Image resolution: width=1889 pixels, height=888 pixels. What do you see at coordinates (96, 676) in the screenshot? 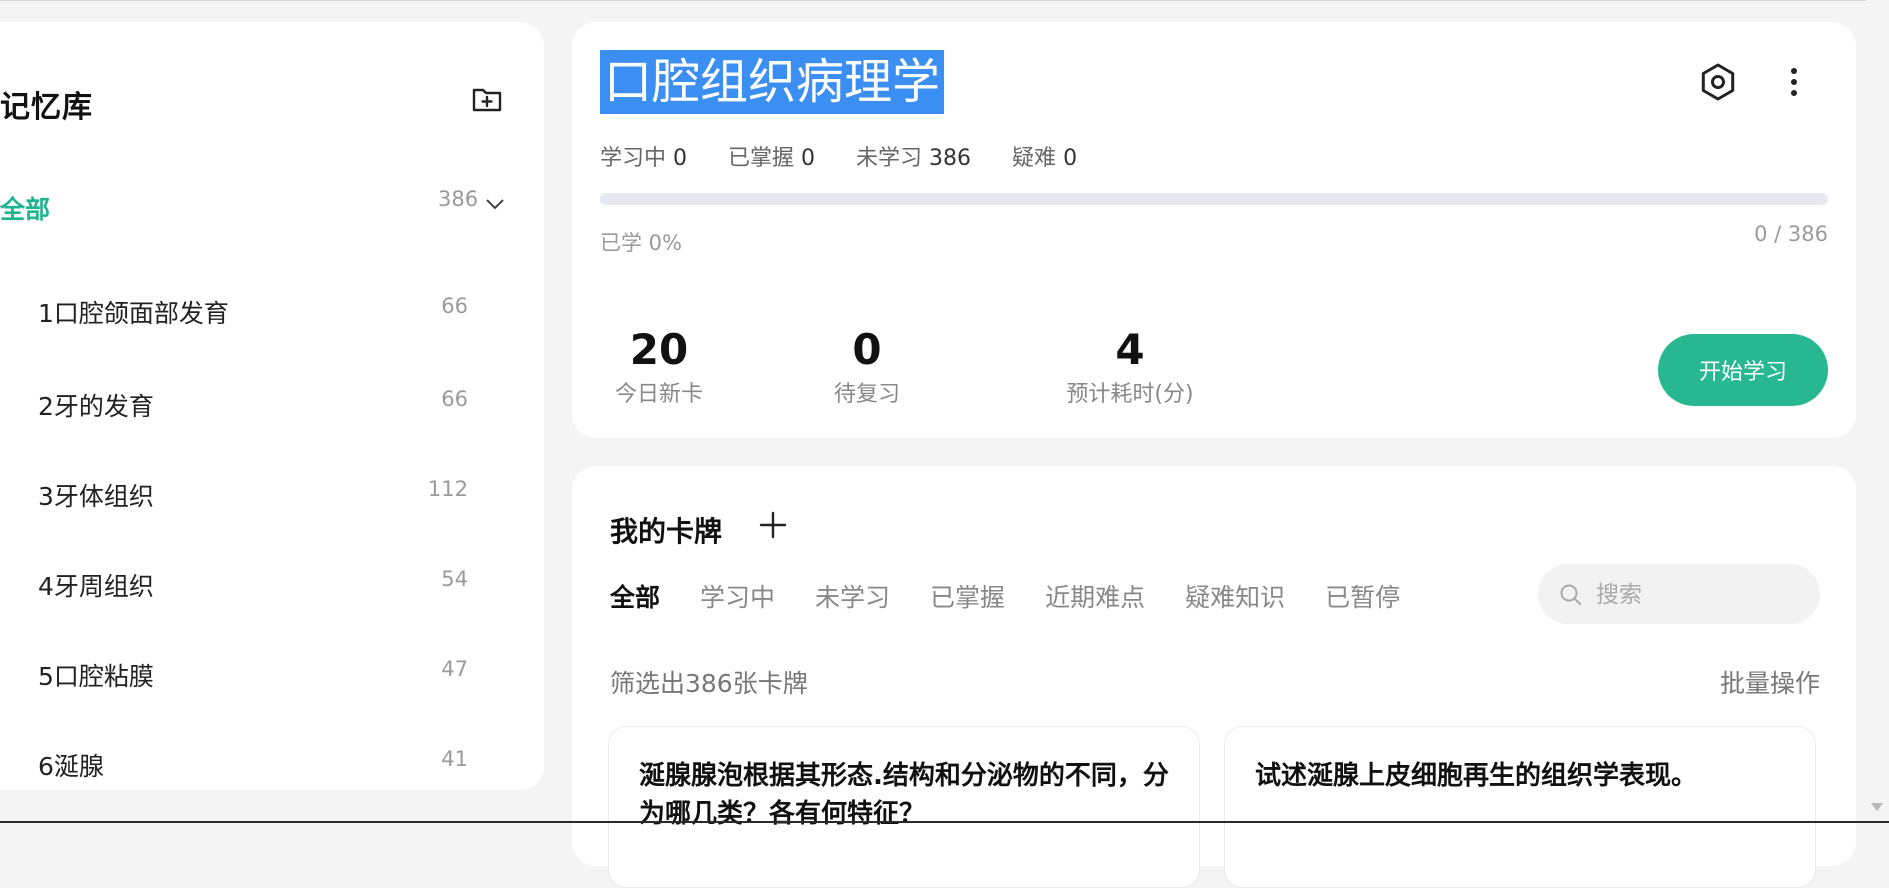
I see `deck-label: 5口腔粘膜` at bounding box center [96, 676].